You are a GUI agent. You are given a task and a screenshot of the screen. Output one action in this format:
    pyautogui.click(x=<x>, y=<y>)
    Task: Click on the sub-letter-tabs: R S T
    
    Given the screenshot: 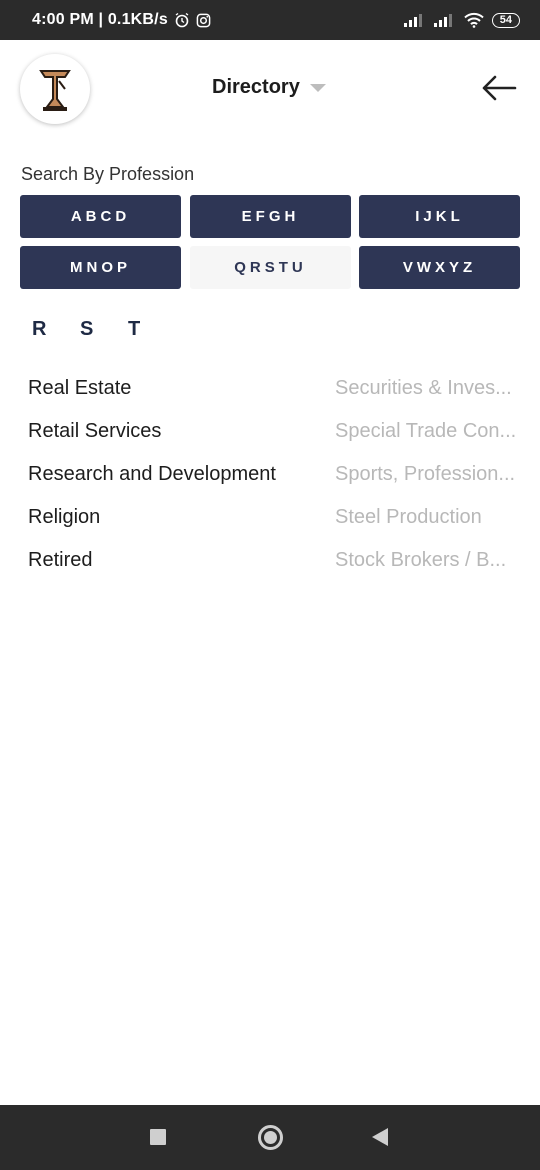 What is the action you would take?
    pyautogui.click(x=104, y=329)
    